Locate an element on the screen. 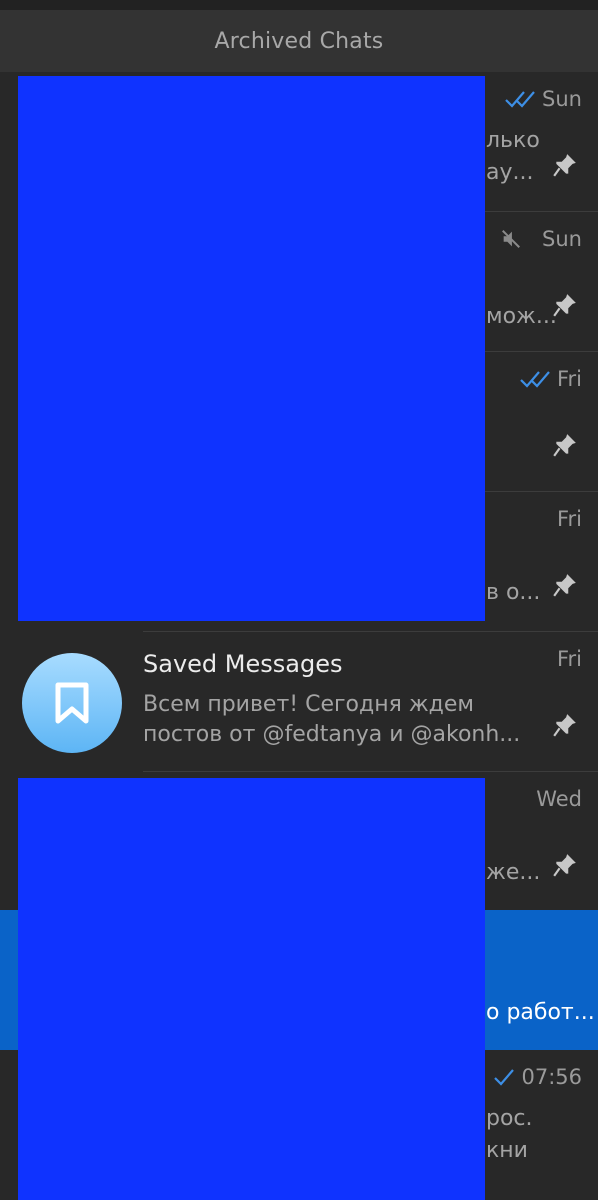  chat-preview-line: Всем привет! Сегодня ждем is located at coordinates (308, 704).